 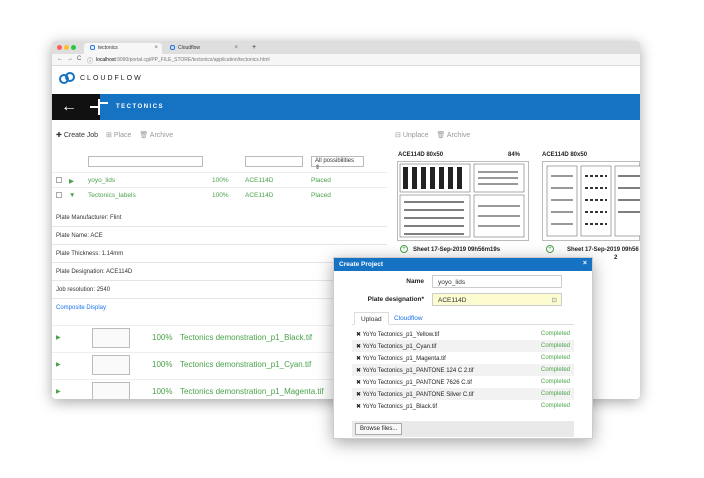 What do you see at coordinates (396, 347) in the screenshot?
I see `file-name: ✖ YoYo Tectonics_p1_Cyan.tif` at bounding box center [396, 347].